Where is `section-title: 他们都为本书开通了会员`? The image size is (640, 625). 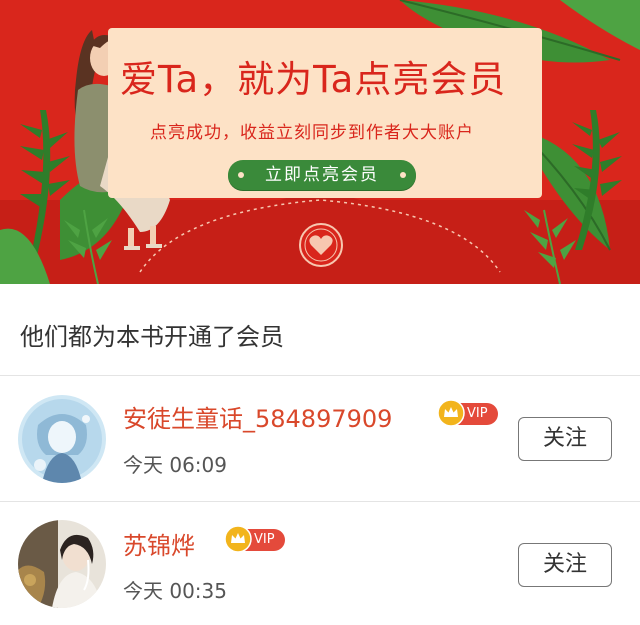
section-title: 他们都为本书开通了会员 is located at coordinates (152, 337).